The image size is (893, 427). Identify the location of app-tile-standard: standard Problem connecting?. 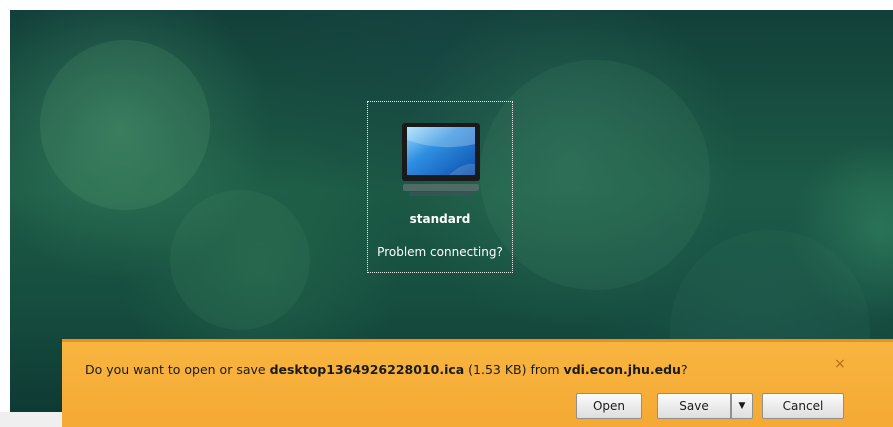
(440, 187).